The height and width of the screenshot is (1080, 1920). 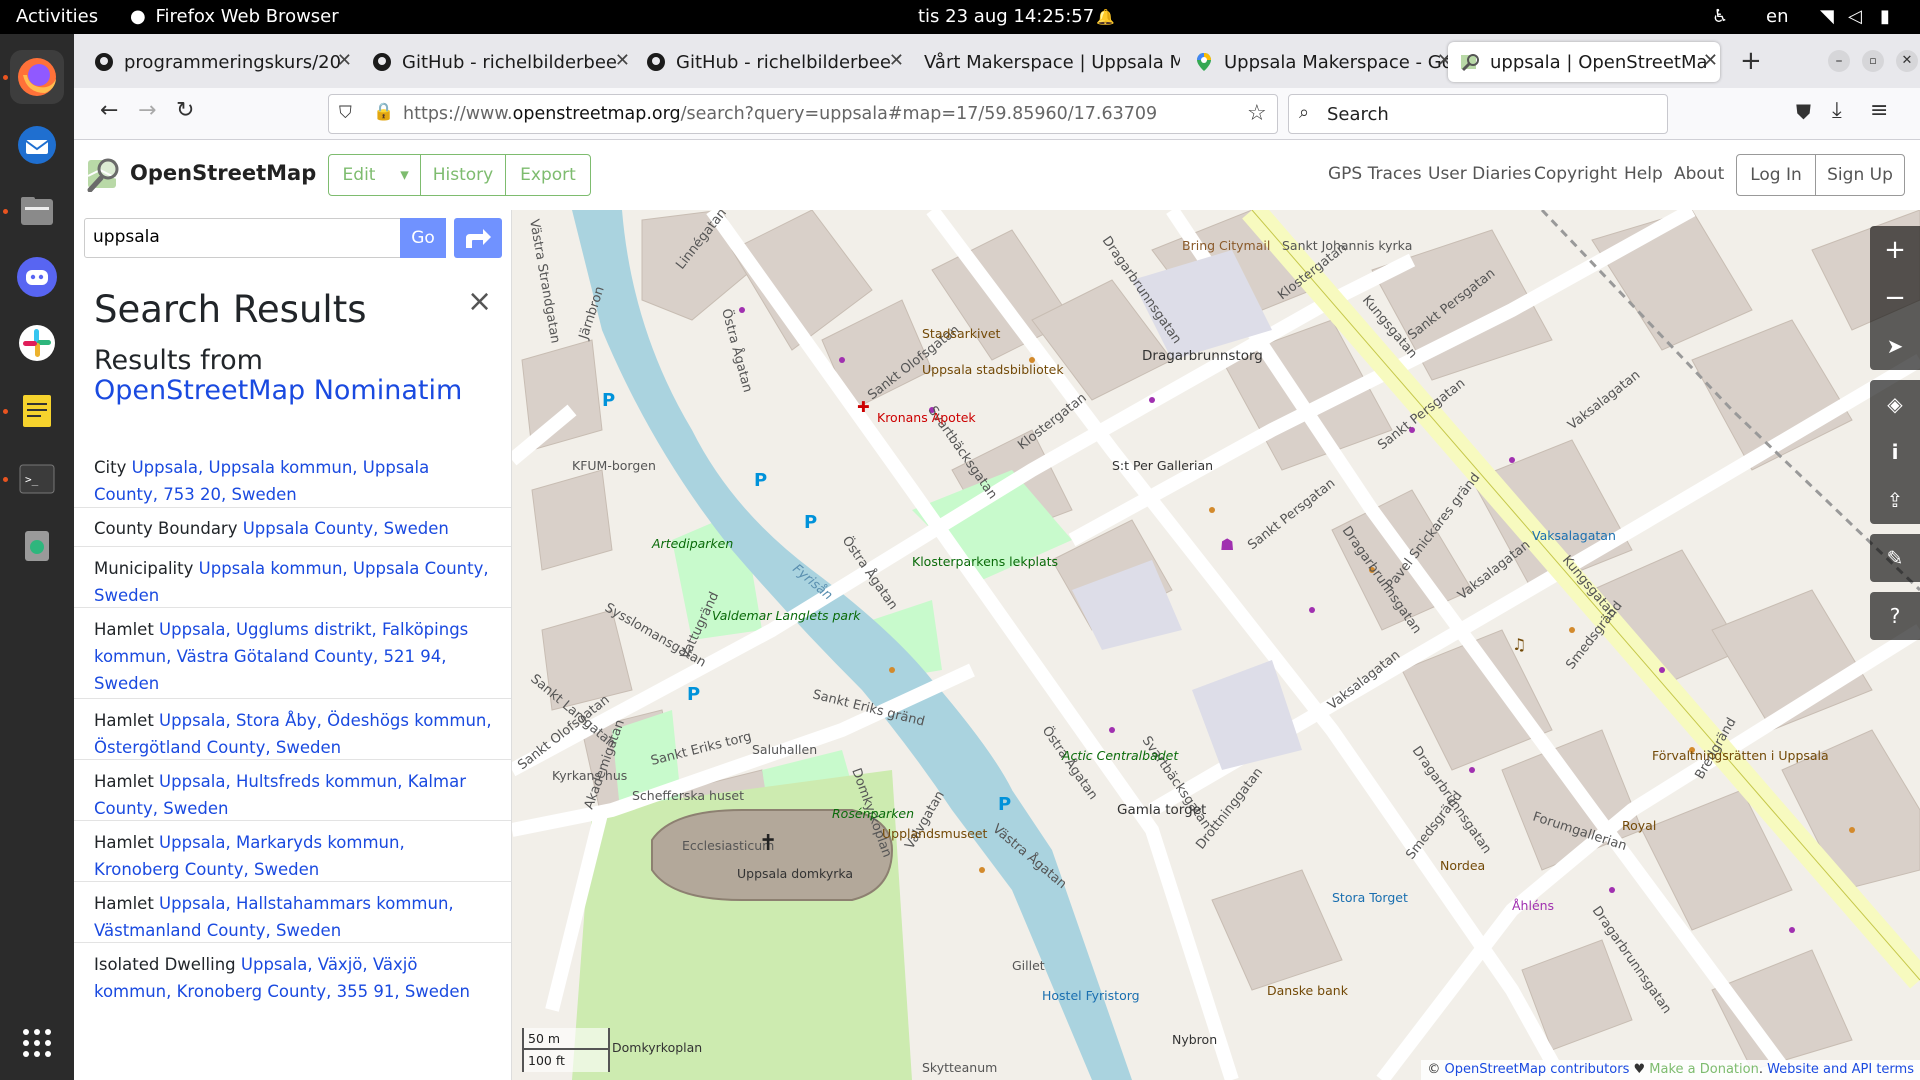 What do you see at coordinates (147, 110) in the screenshot?
I see `forward-icon: →` at bounding box center [147, 110].